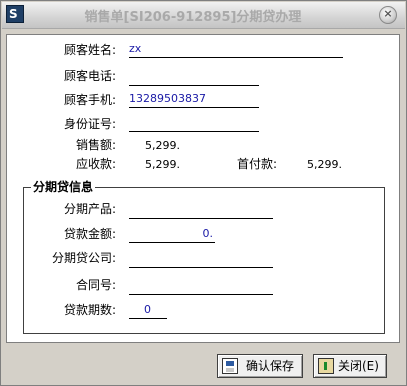 This screenshot has height=386, width=407. Describe the element at coordinates (96, 164) in the screenshot. I see `receivable-label: 应收款:` at that location.